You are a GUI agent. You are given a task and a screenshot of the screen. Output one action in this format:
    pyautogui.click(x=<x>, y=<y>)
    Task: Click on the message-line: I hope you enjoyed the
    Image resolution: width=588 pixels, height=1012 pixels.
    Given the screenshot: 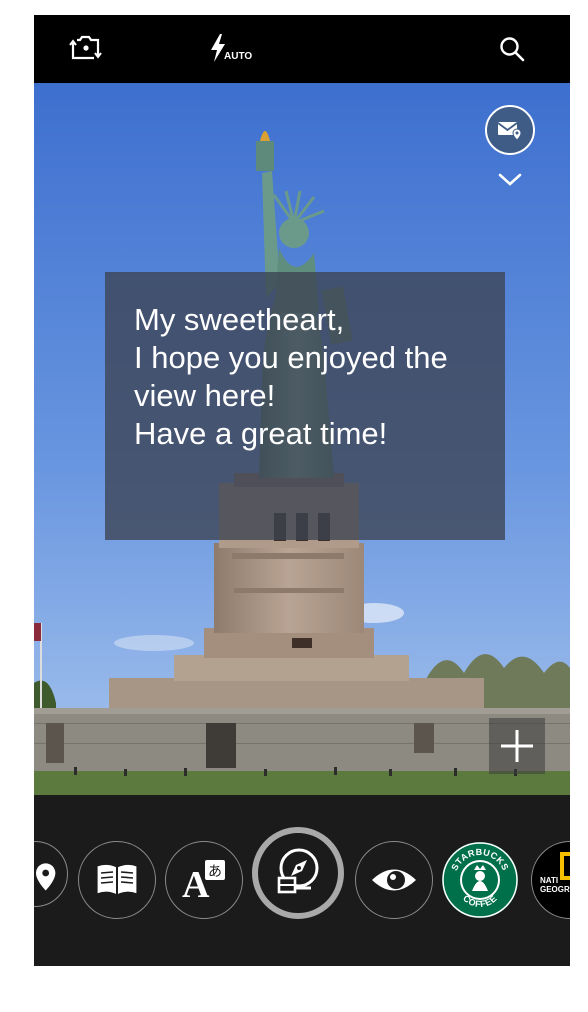 What is the action you would take?
    pyautogui.click(x=291, y=357)
    